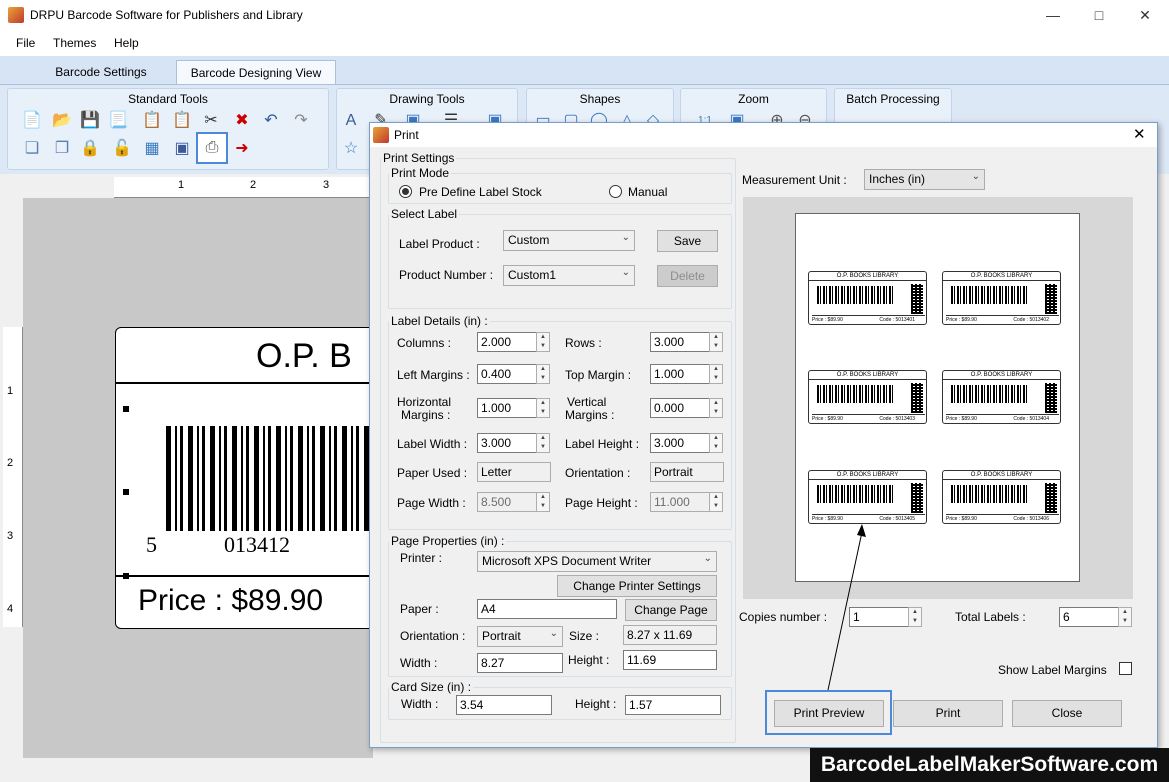  What do you see at coordinates (1145, 15) in the screenshot?
I see `close-icon: ✕` at bounding box center [1145, 15].